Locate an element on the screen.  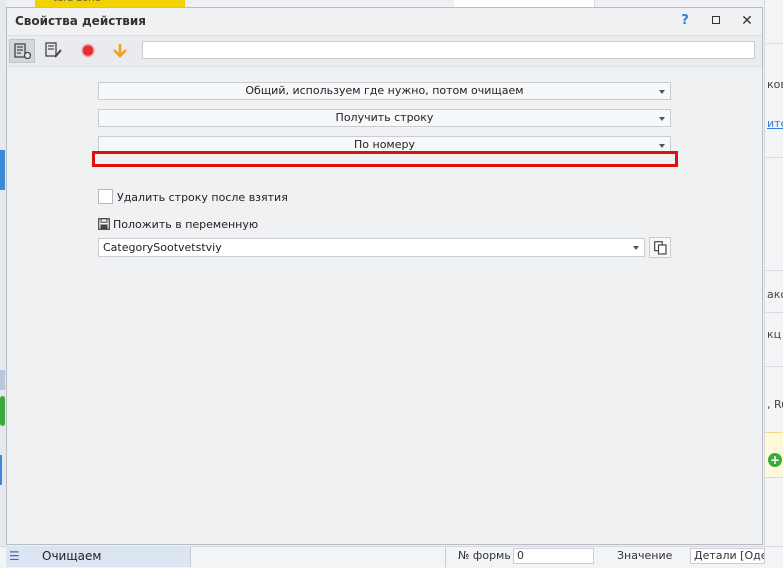
background-fragment: ков is located at coordinates (775, 84).